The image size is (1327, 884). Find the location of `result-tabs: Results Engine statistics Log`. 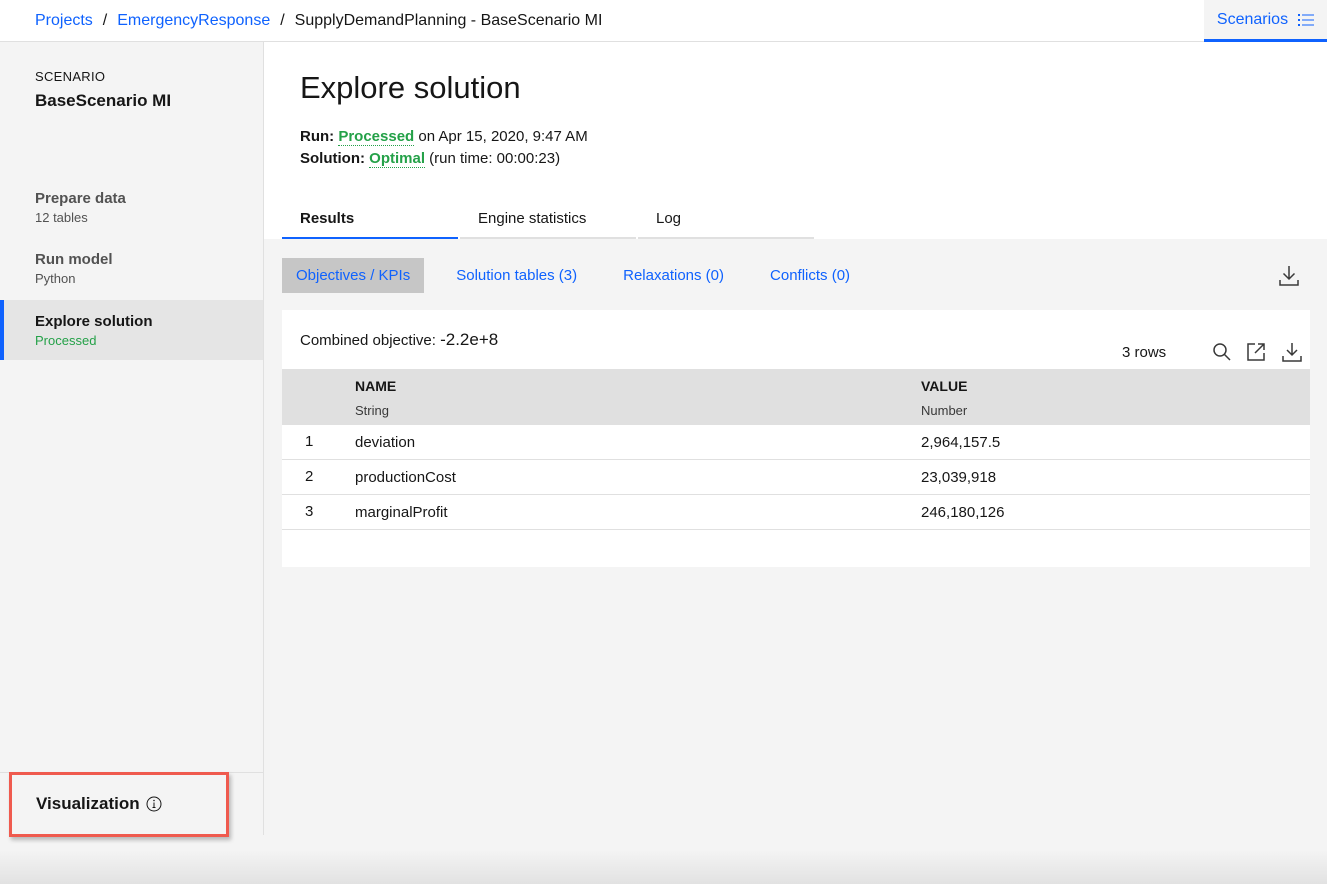

result-tabs: Results Engine statistics Log is located at coordinates (549, 219).